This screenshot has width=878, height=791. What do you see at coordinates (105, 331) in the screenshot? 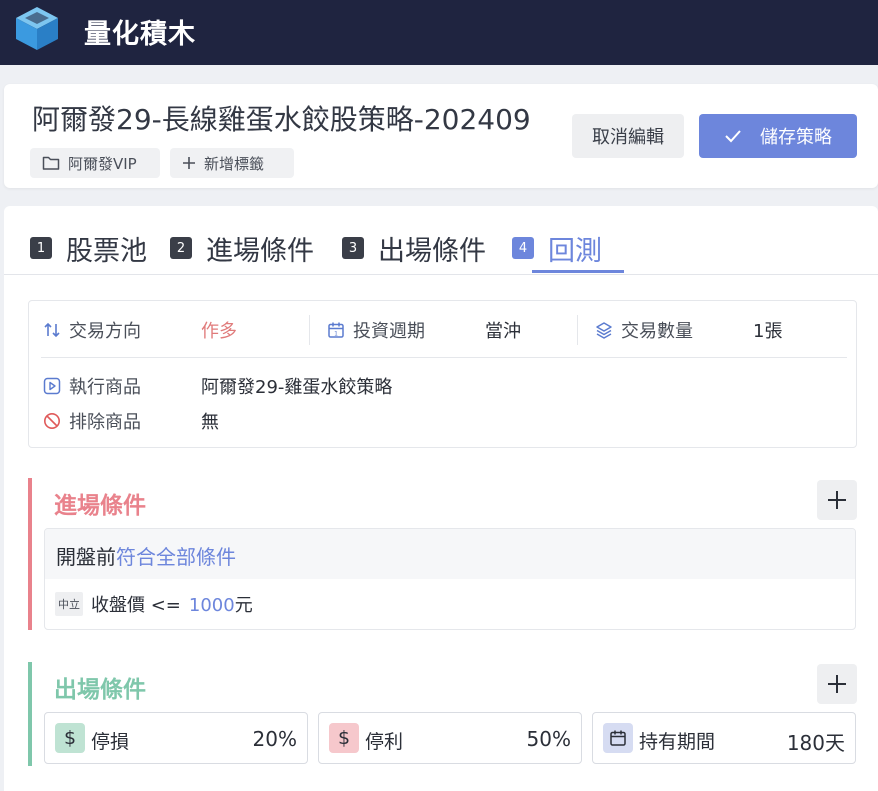
I see `direction-label: 交易方向` at bounding box center [105, 331].